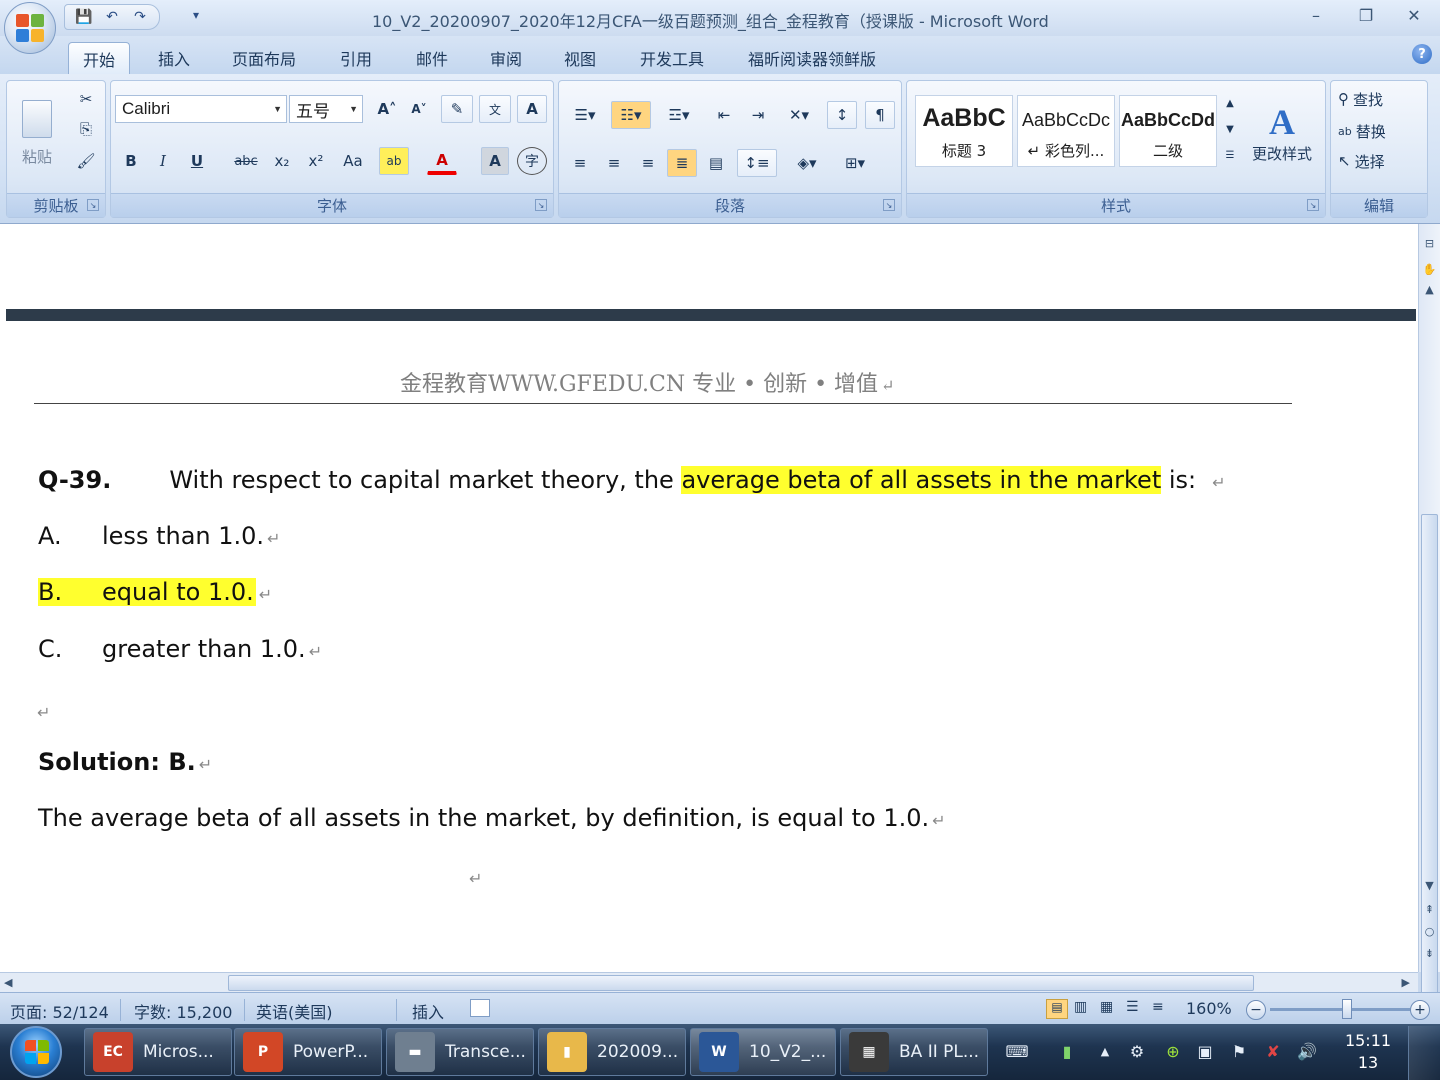 Image resolution: width=1440 pixels, height=1080 pixels. Describe the element at coordinates (1422, 54) in the screenshot. I see `help-icon: ?` at that location.